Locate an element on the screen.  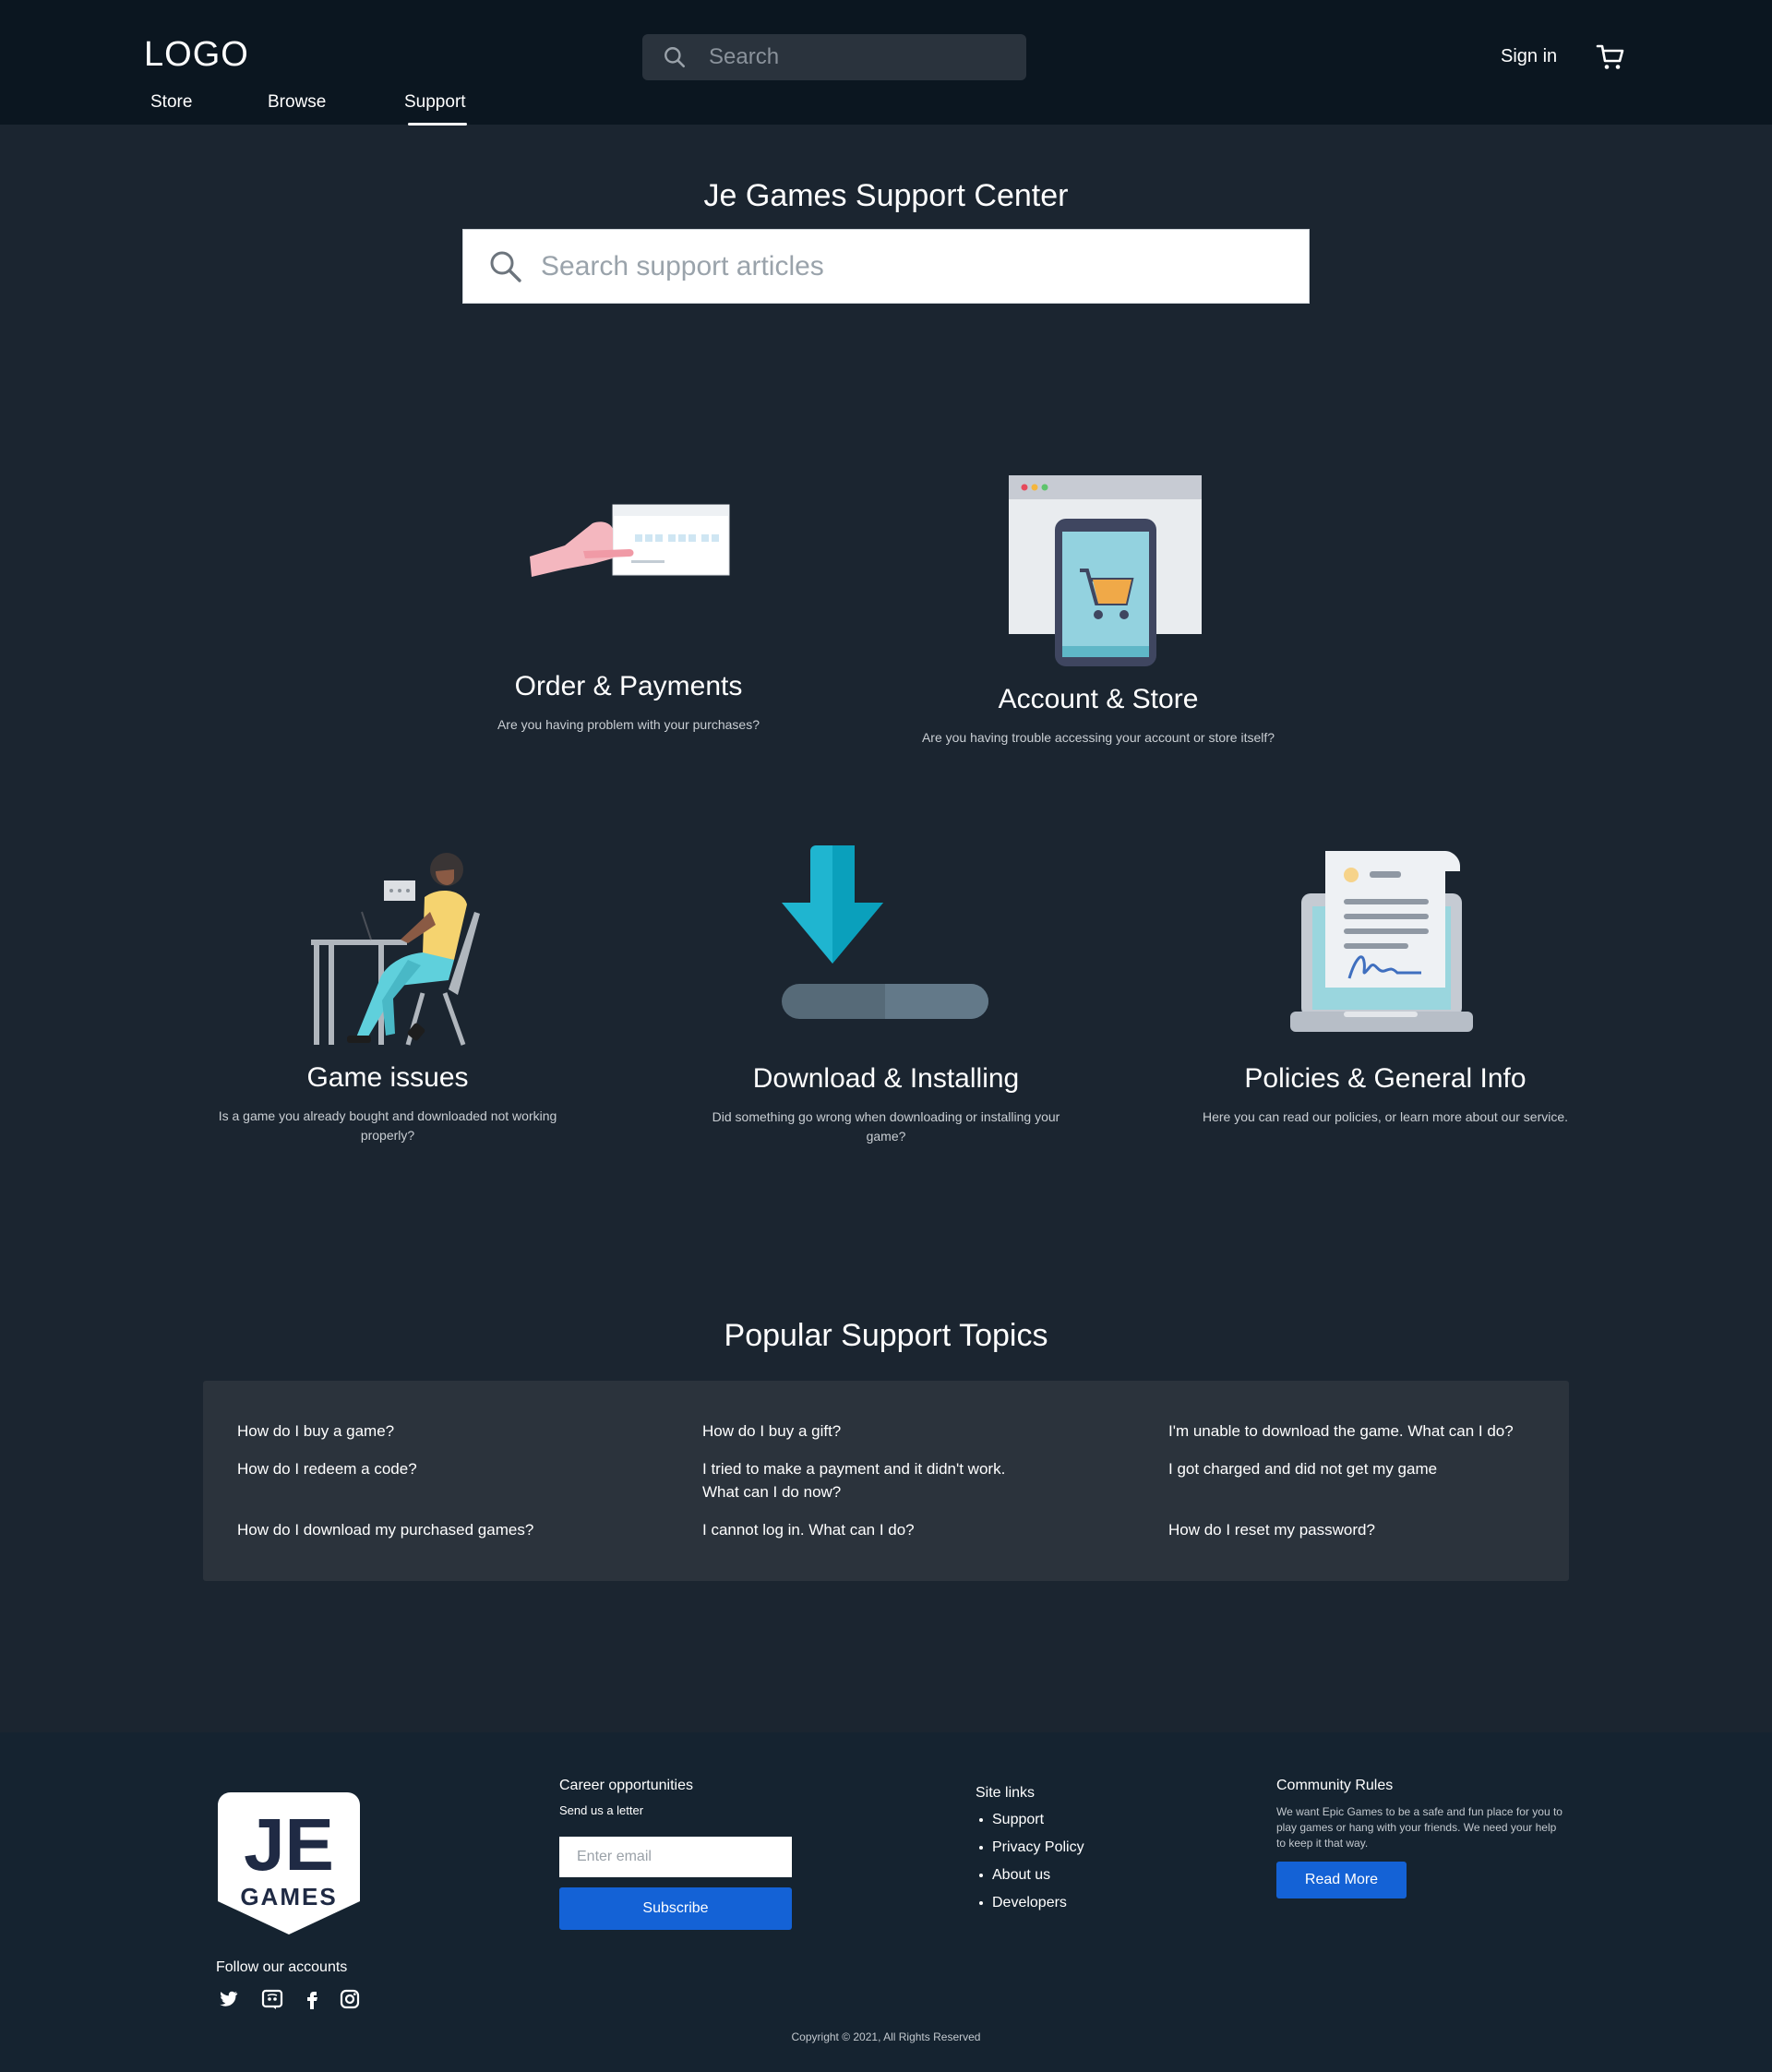
je-games-badge: JE GAMES is located at coordinates (289, 1863).